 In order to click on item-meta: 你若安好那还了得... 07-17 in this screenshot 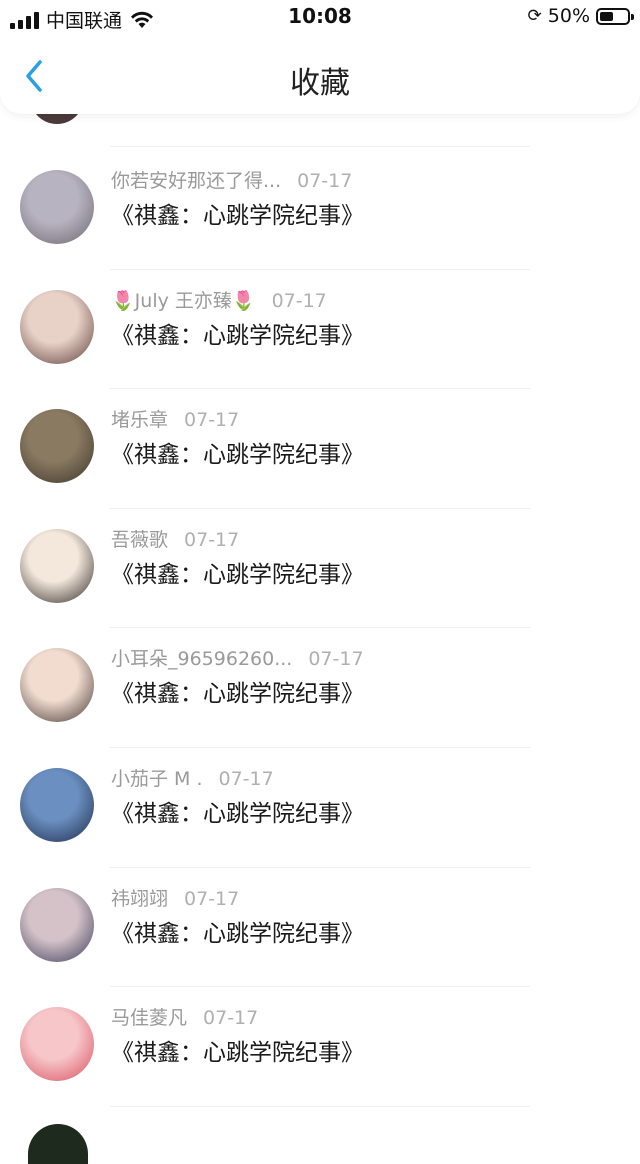, I will do `click(231, 179)`.